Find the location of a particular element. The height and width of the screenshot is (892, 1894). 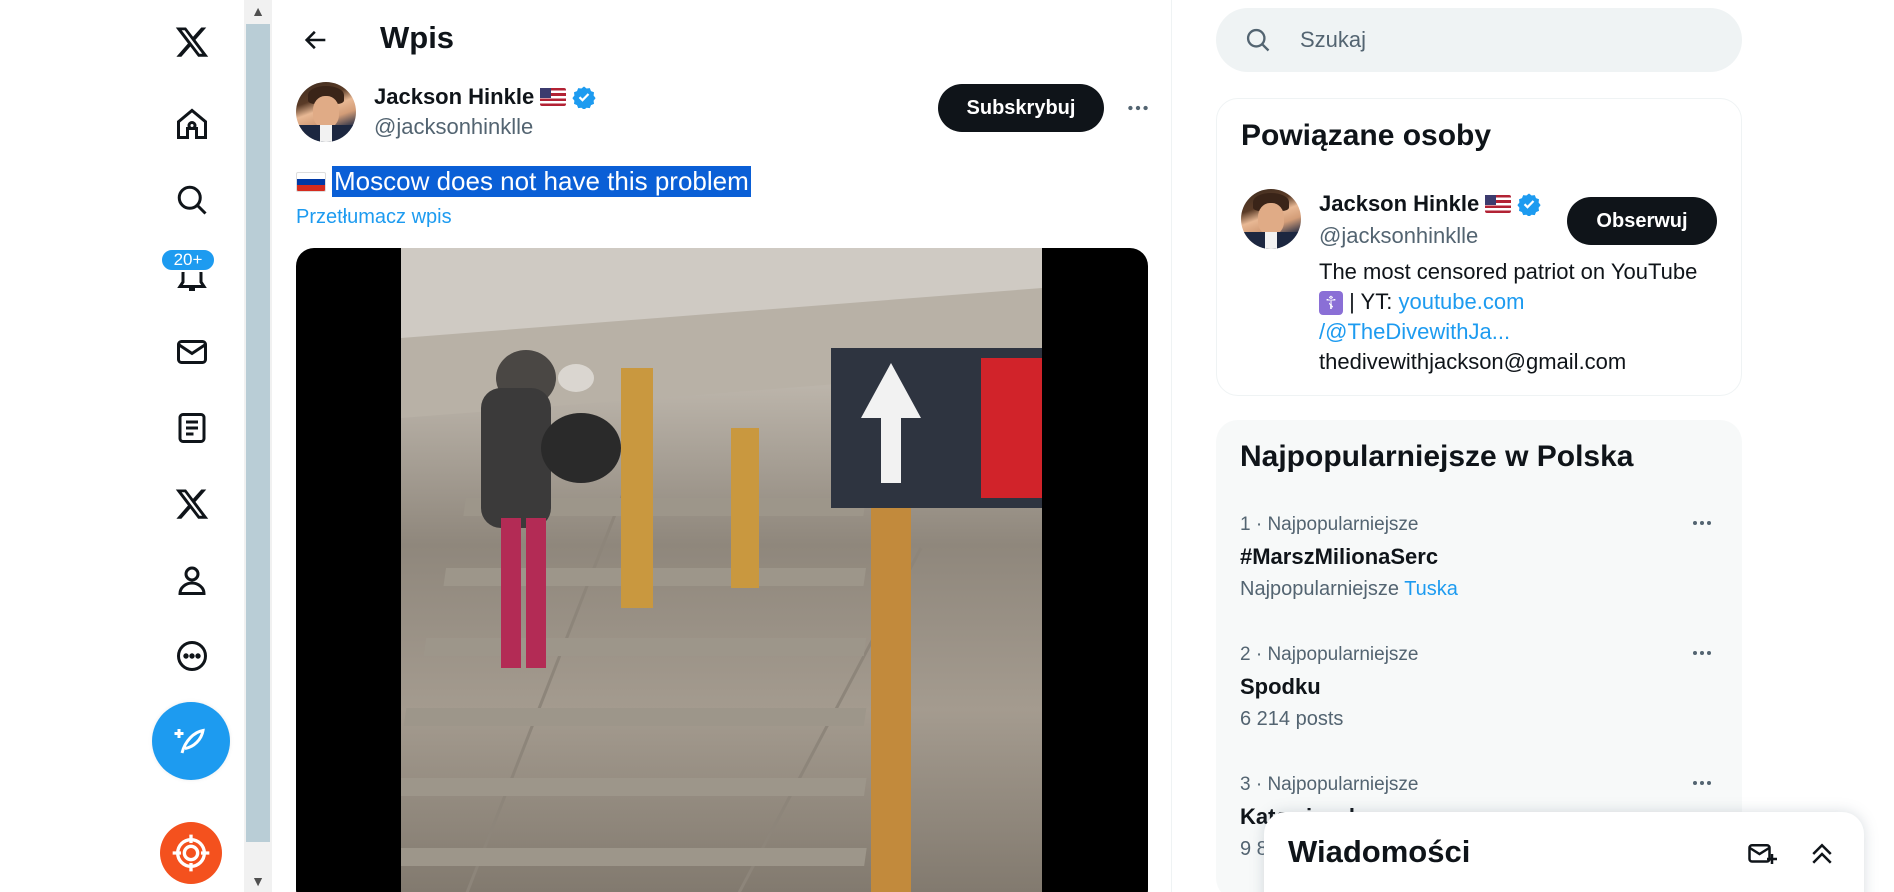

extension-target-icon is located at coordinates (191, 853).